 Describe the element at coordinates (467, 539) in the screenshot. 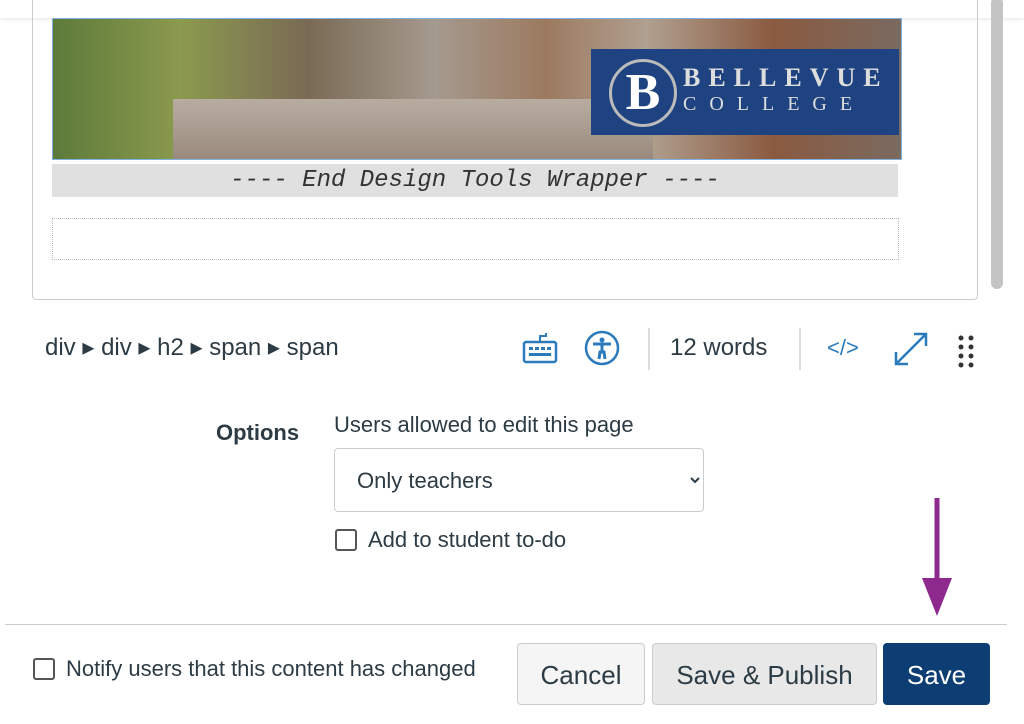

I see `student-todo-label: Add to student to-do` at that location.